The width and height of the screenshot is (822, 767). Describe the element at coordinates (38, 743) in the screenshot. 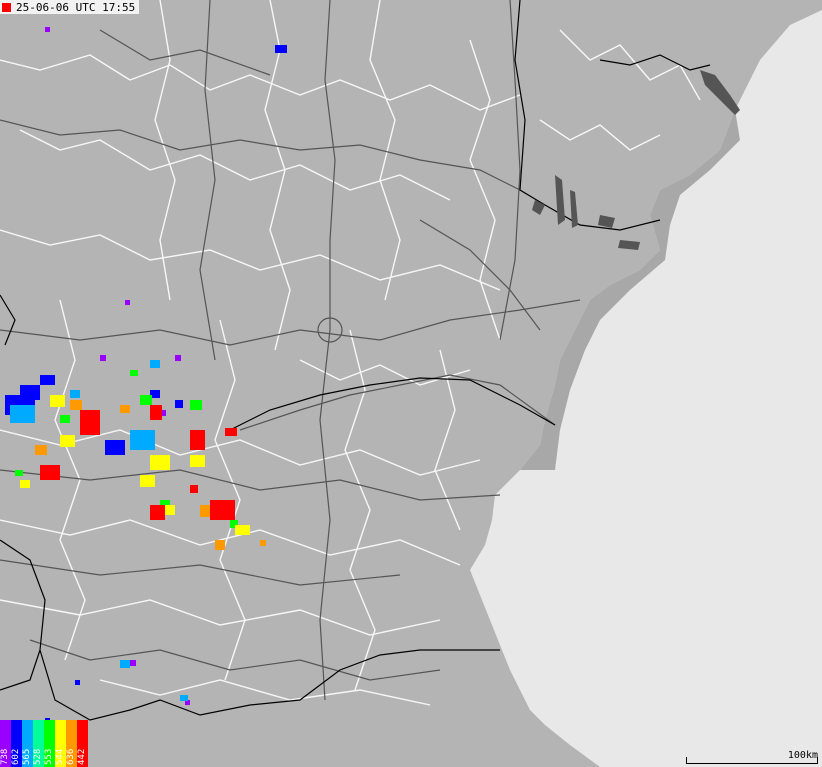

I see `legend-cell: 528` at that location.